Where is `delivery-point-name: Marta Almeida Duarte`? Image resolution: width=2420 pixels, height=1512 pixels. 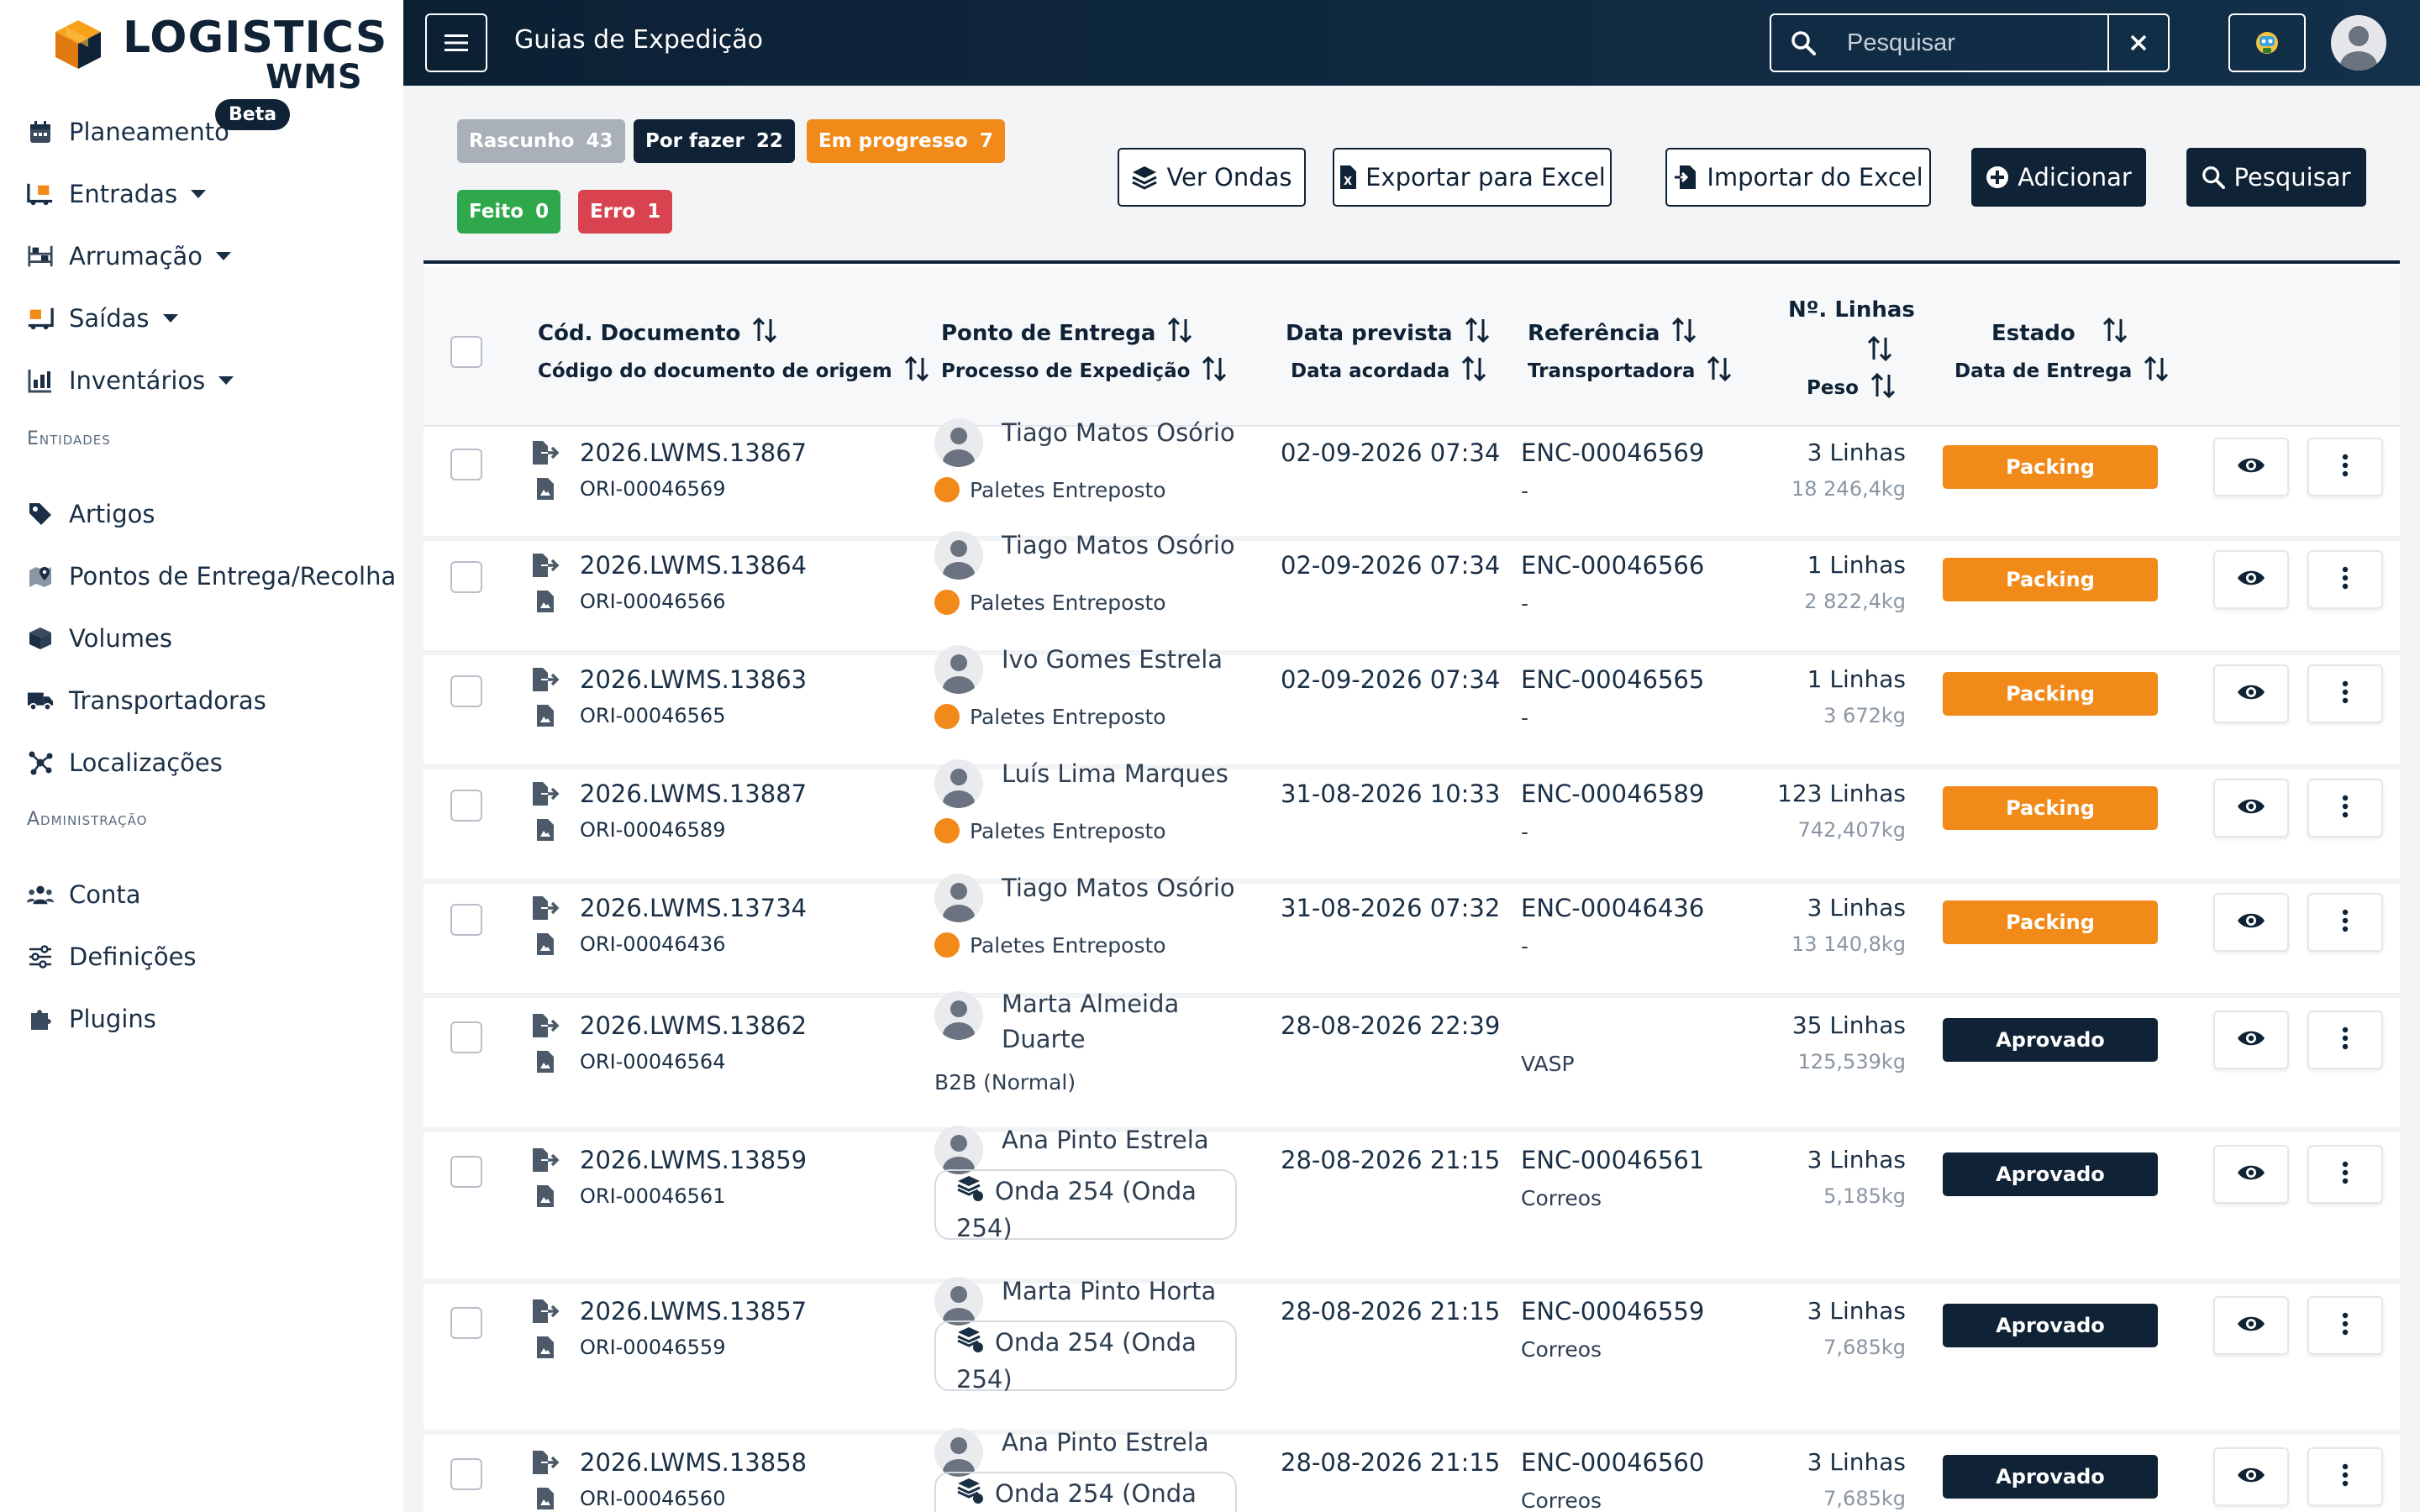 delivery-point-name: Marta Almeida Duarte is located at coordinates (1094, 1021).